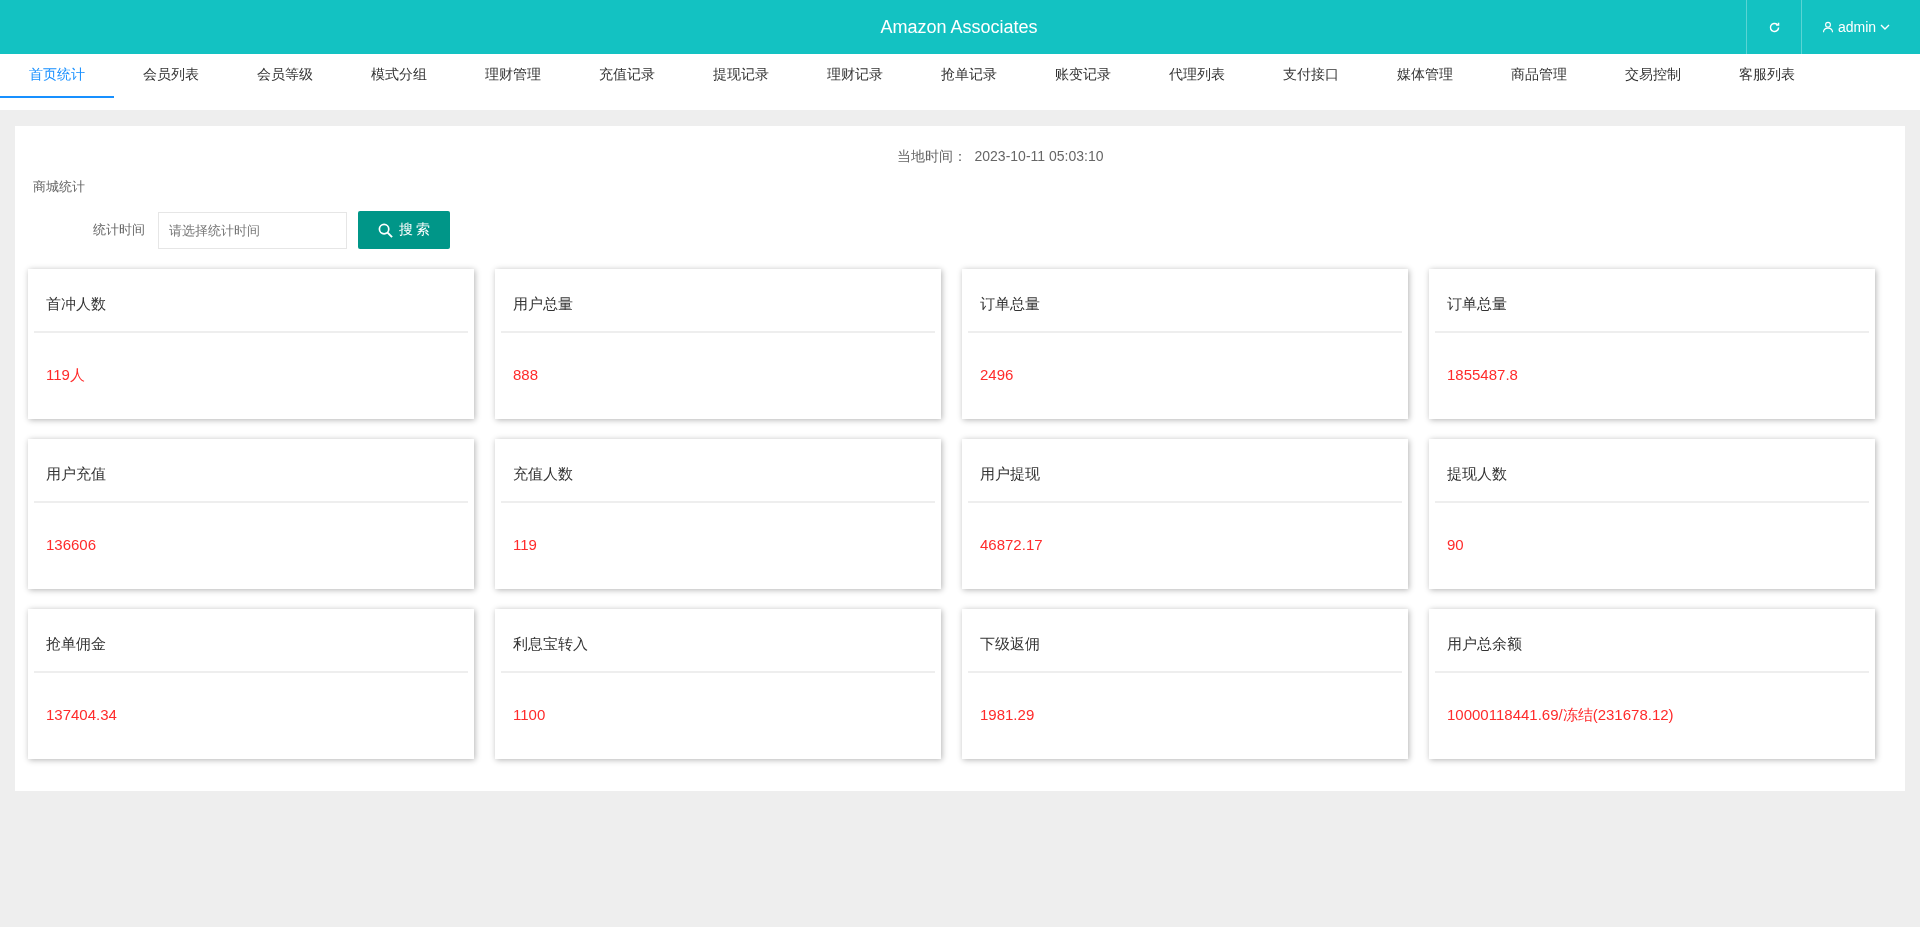 This screenshot has width=1920, height=927. What do you see at coordinates (404, 230) in the screenshot?
I see `search-button: 搜 索` at bounding box center [404, 230].